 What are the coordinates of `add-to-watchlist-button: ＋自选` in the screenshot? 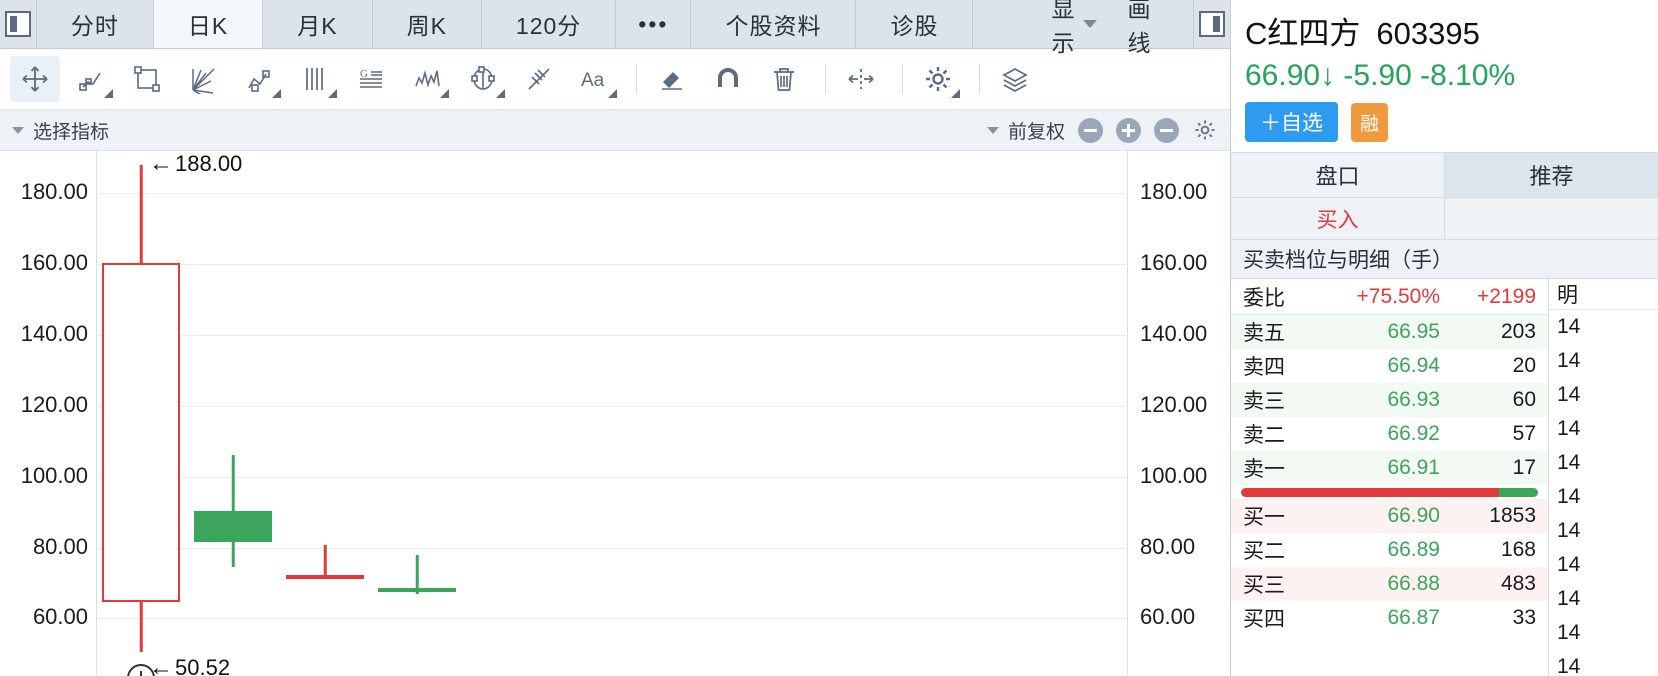 It's located at (1291, 122).